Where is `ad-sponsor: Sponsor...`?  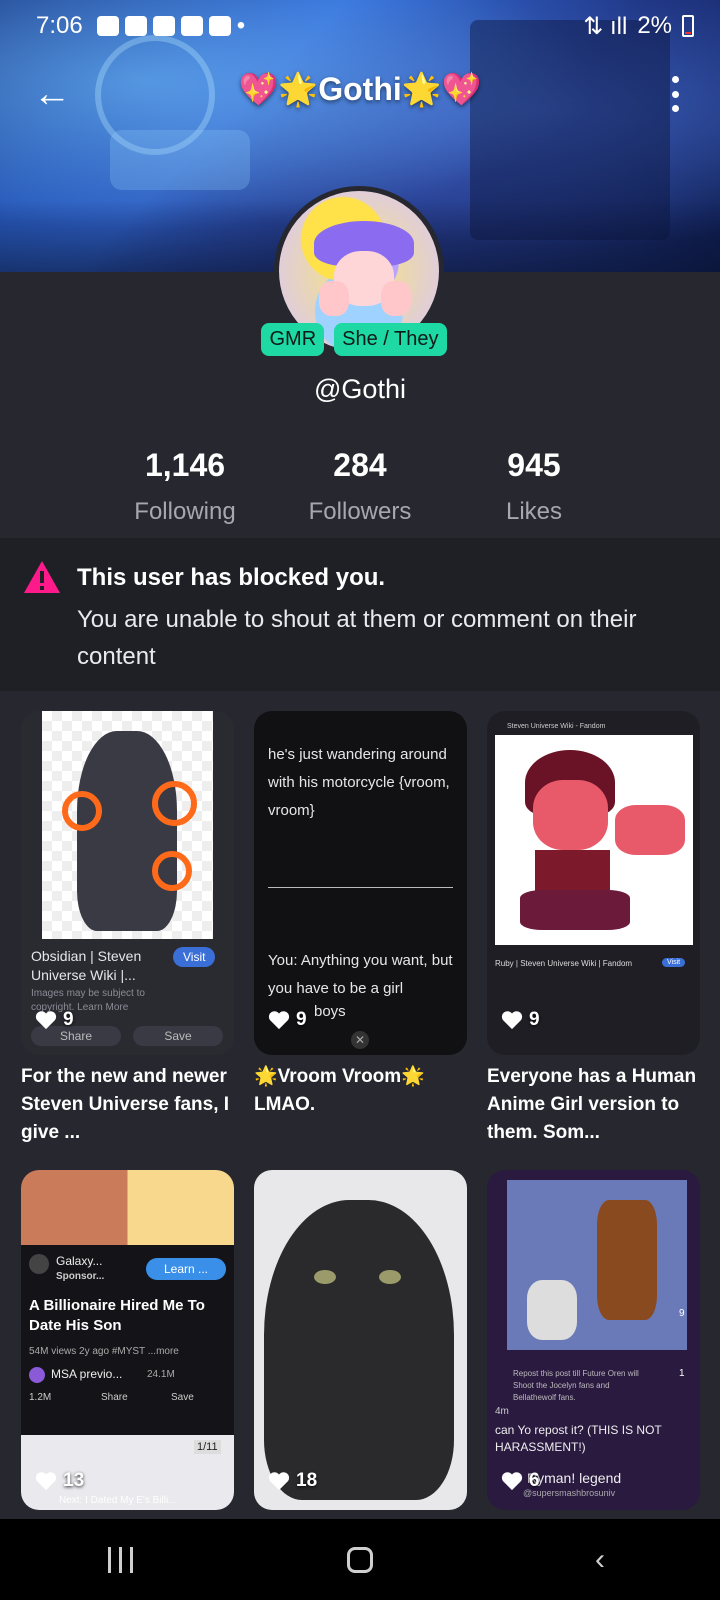 ad-sponsor: Sponsor... is located at coordinates (80, 1276).